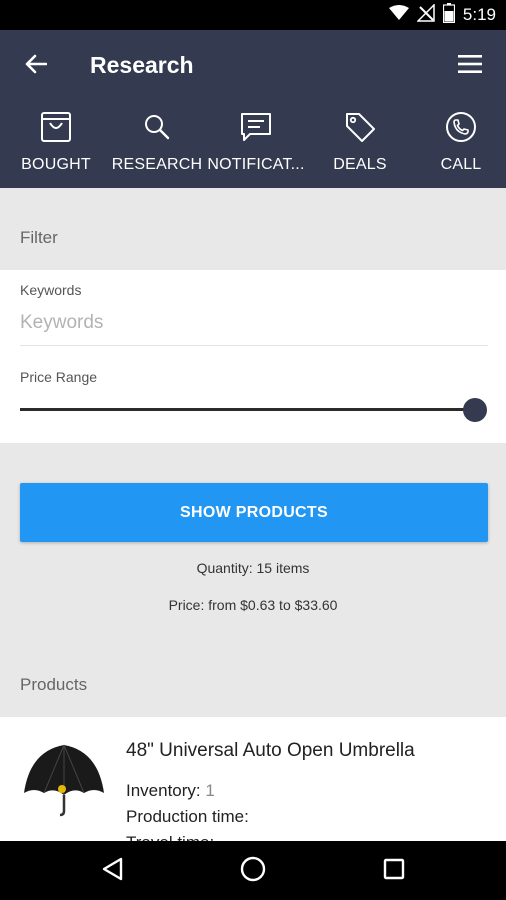 The width and height of the screenshot is (506, 900). I want to click on nav-home-button, so click(253, 871).